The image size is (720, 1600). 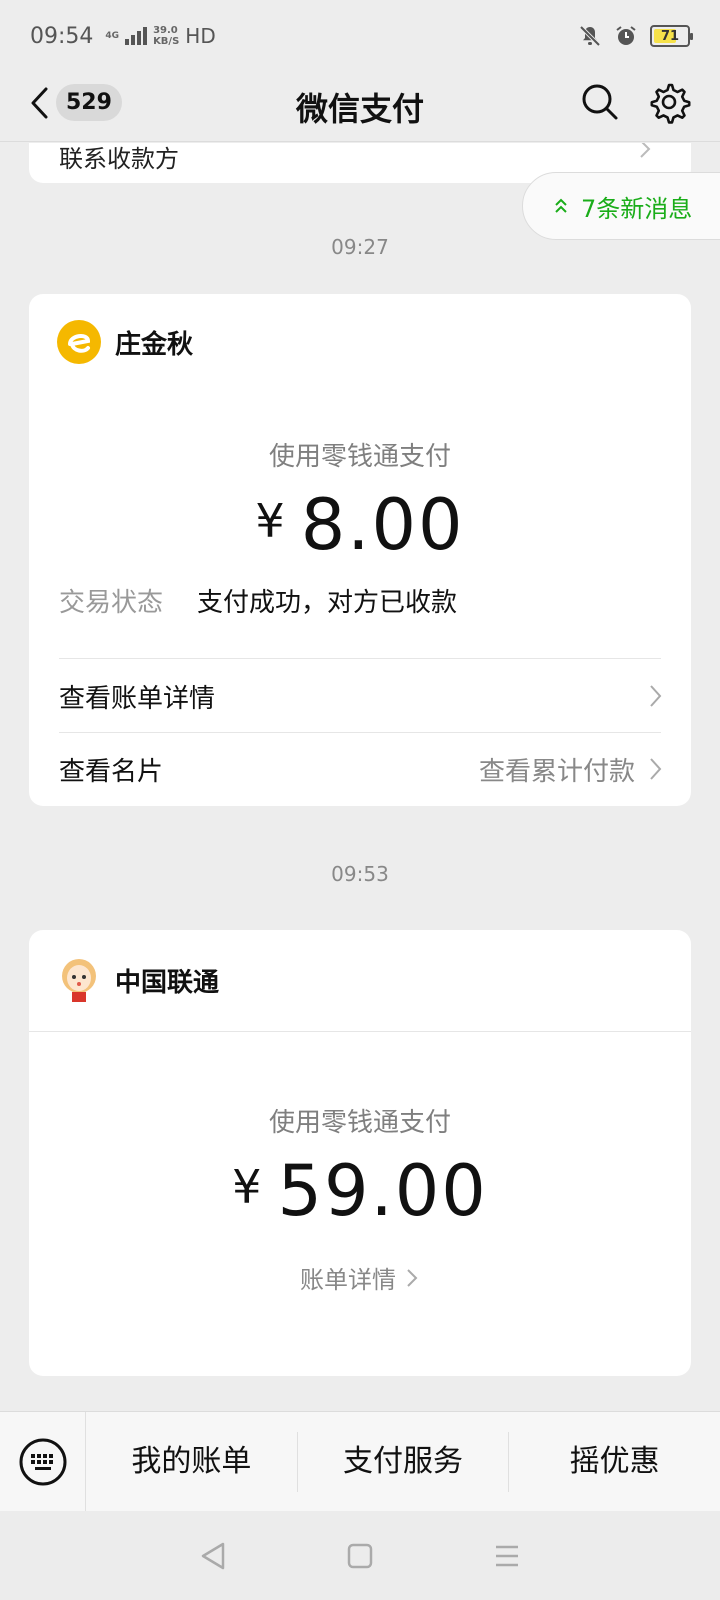 I want to click on view-bill-detail-label: 查看账单详情, so click(x=137, y=698).